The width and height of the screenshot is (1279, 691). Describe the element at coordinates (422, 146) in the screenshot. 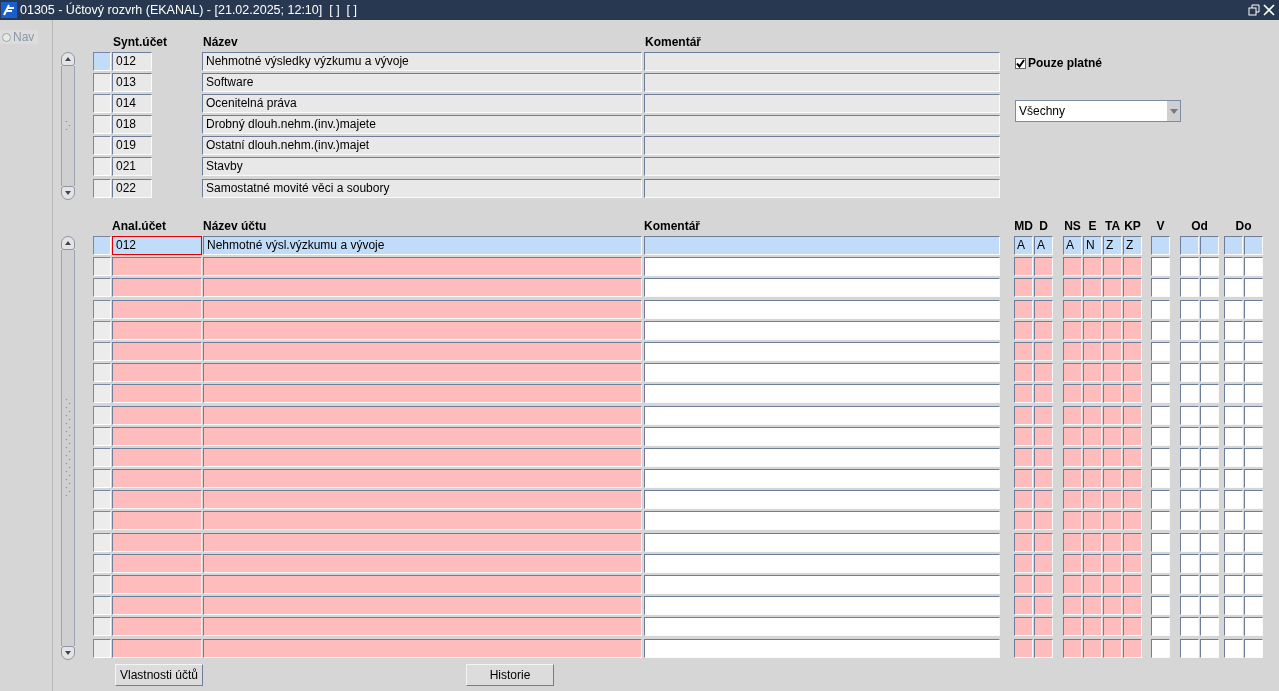

I see `account-name-field: Ostatní dlouh.nehm.(inv.)majet` at that location.